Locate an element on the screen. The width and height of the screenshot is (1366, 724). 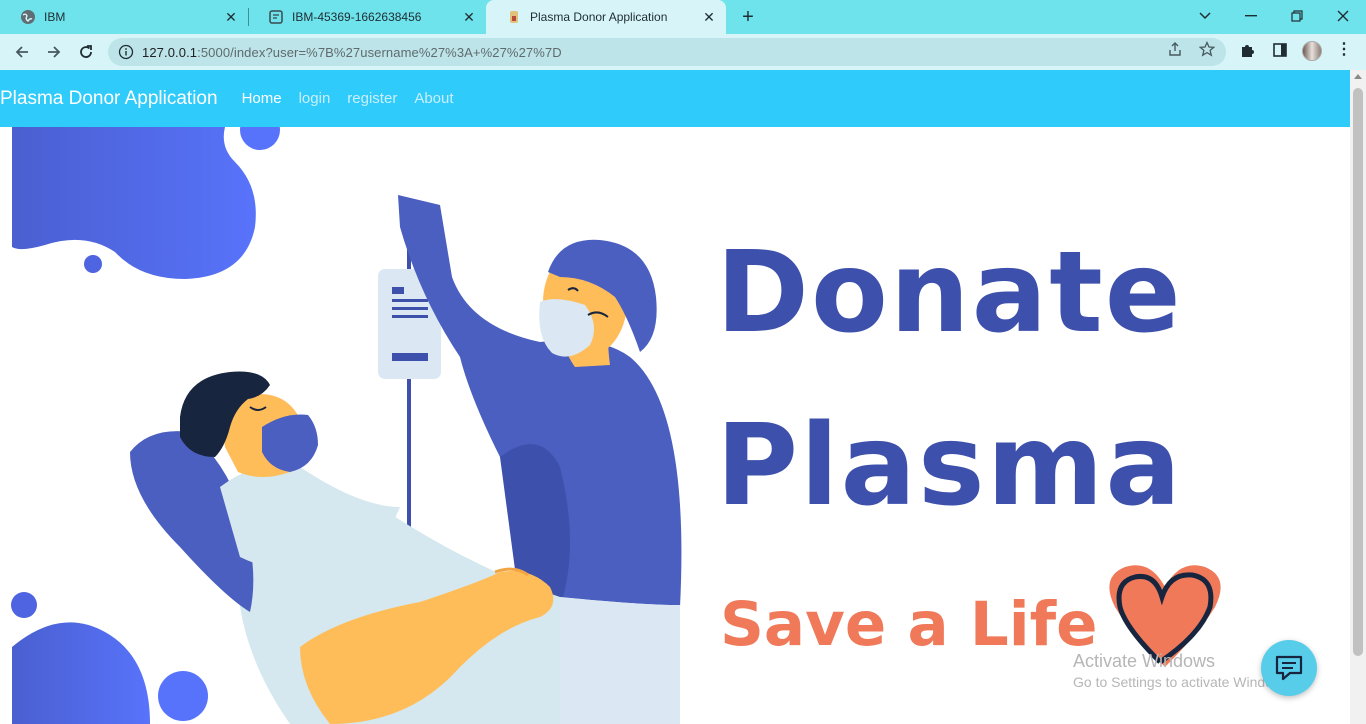
hero-tagline: Save a Life is located at coordinates (909, 624).